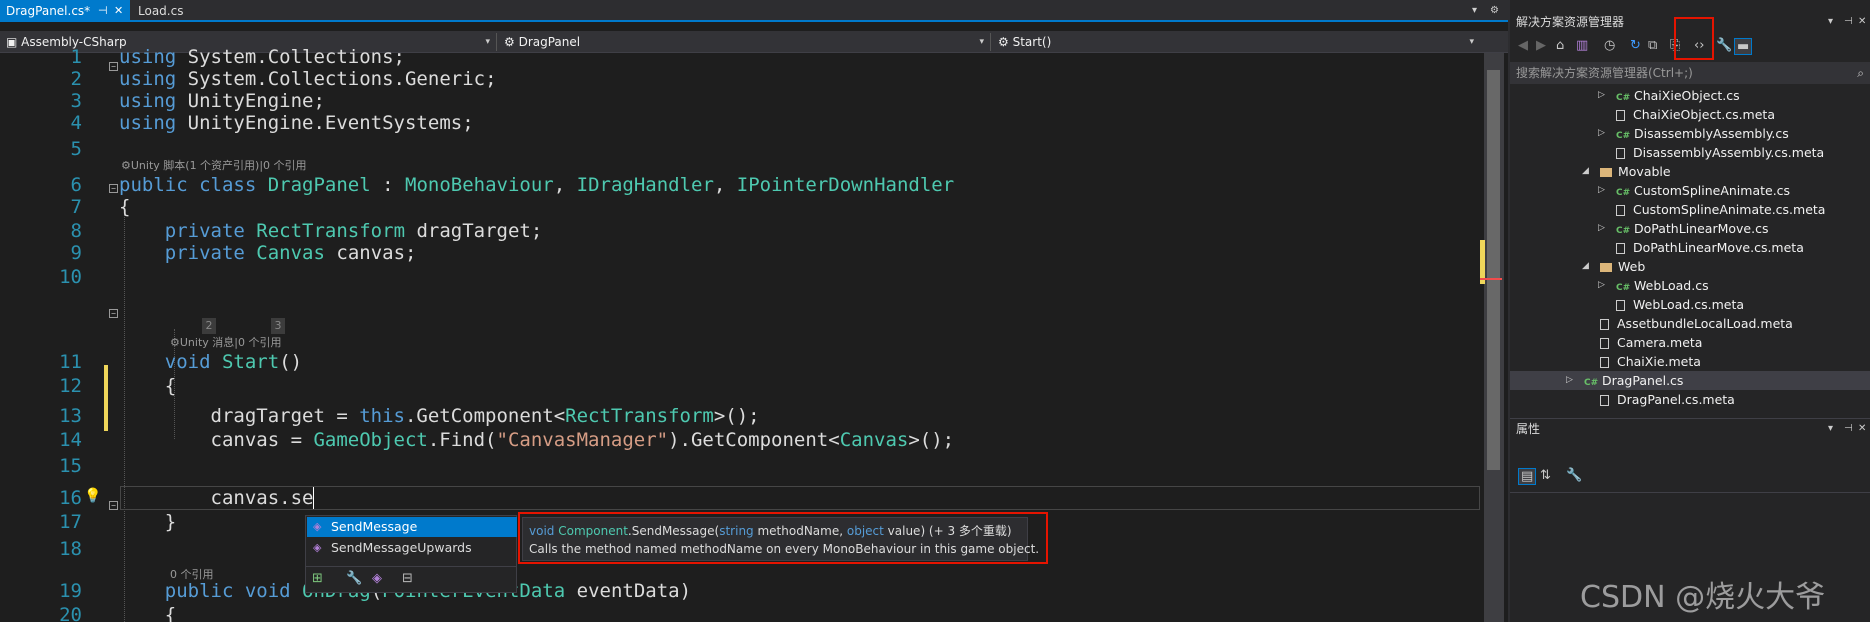  I want to click on tree-item: ▷ C# DisassemblyAssembly.cs, so click(1693, 133).